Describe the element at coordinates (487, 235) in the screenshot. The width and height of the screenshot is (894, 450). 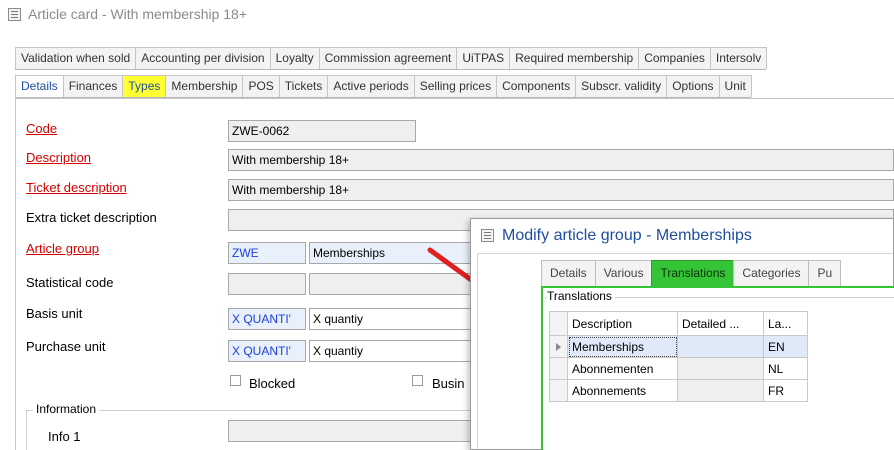
I see `dialog-icon` at that location.